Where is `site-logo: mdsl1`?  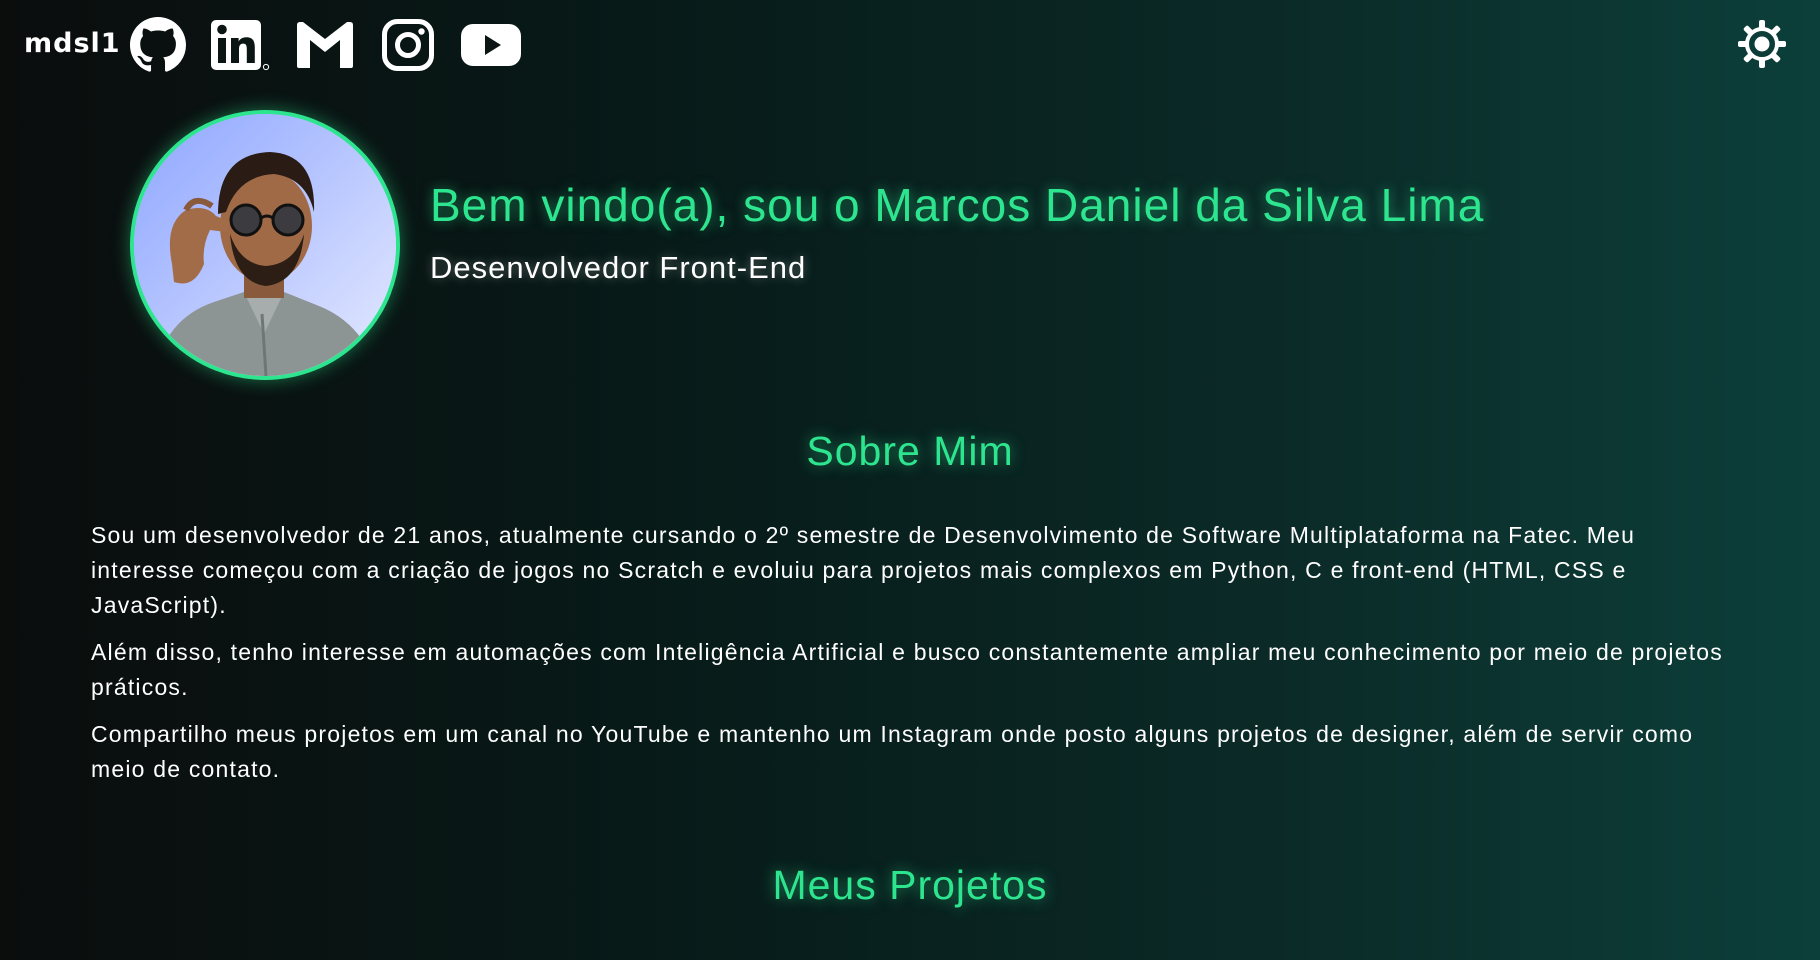
site-logo: mdsl1 is located at coordinates (72, 43).